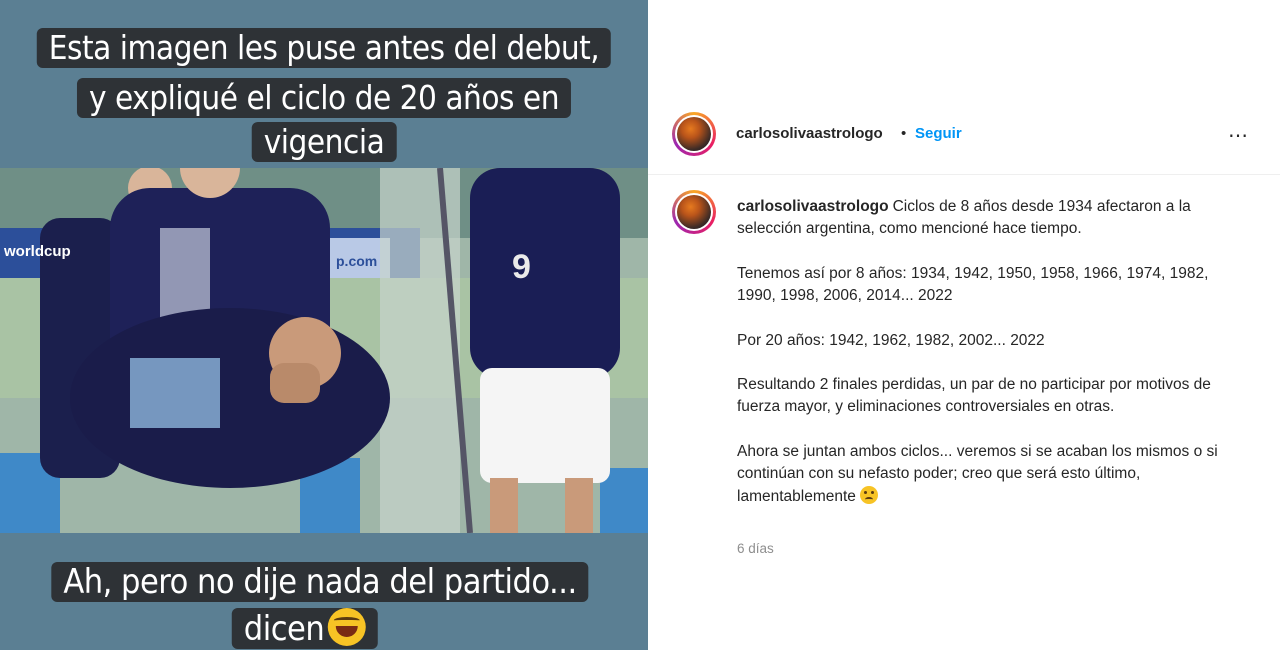  I want to click on more-options-icon: ⋯, so click(1238, 135).